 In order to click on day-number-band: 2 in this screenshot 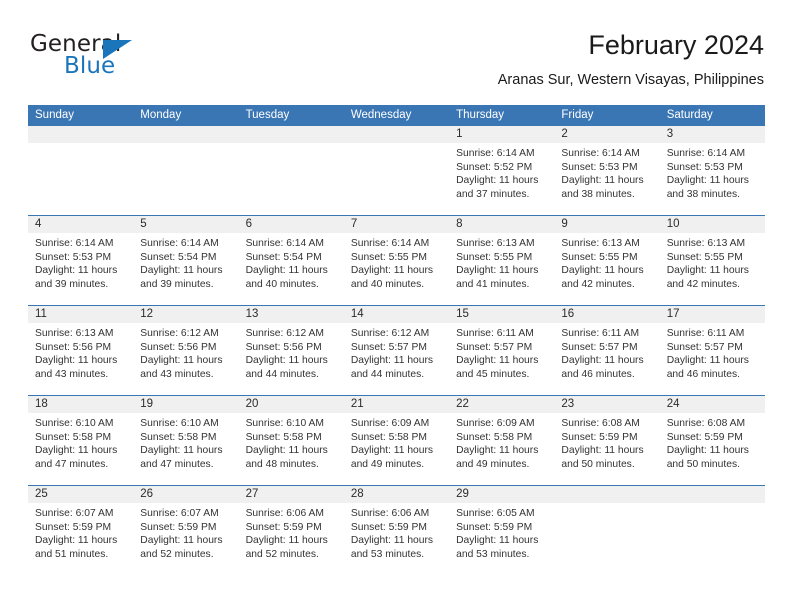, I will do `click(607, 134)`.